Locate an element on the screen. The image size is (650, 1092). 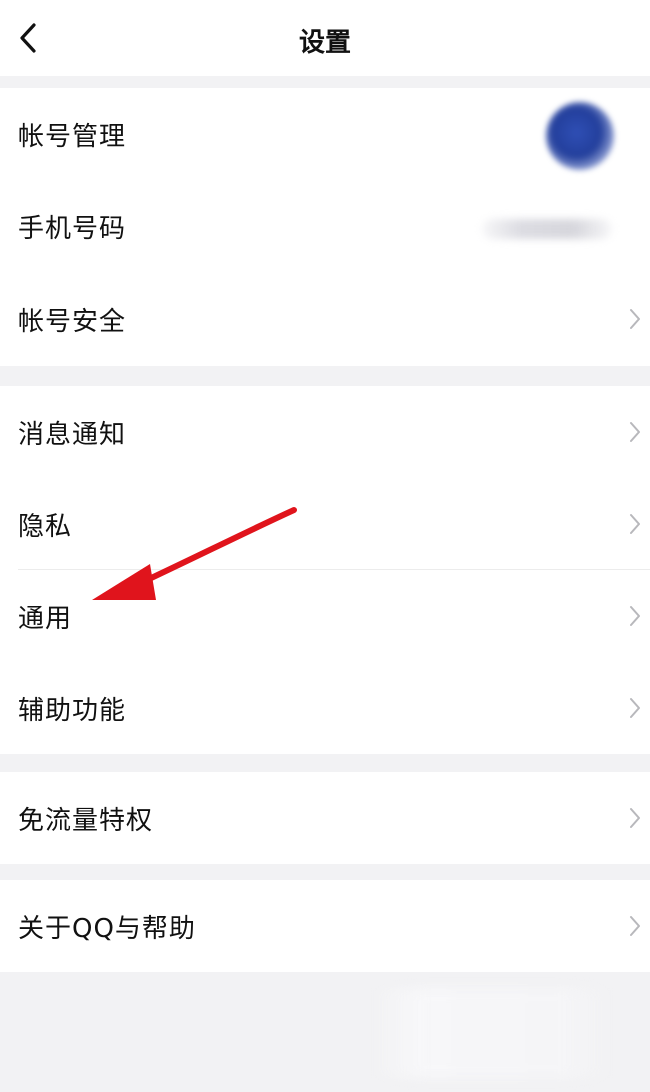
settings-item-data-free-privilege: 免流量特权 is located at coordinates (325, 818).